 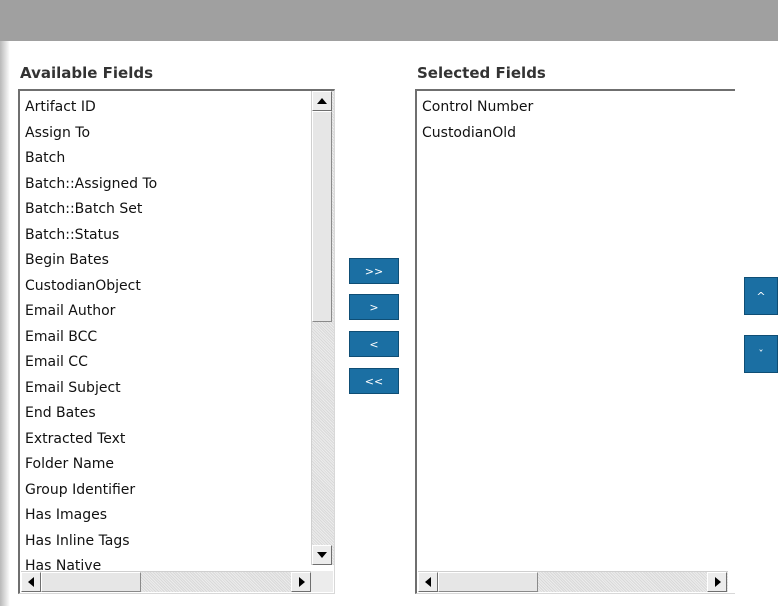 I want to click on list-item: Email Author, so click(x=91, y=312).